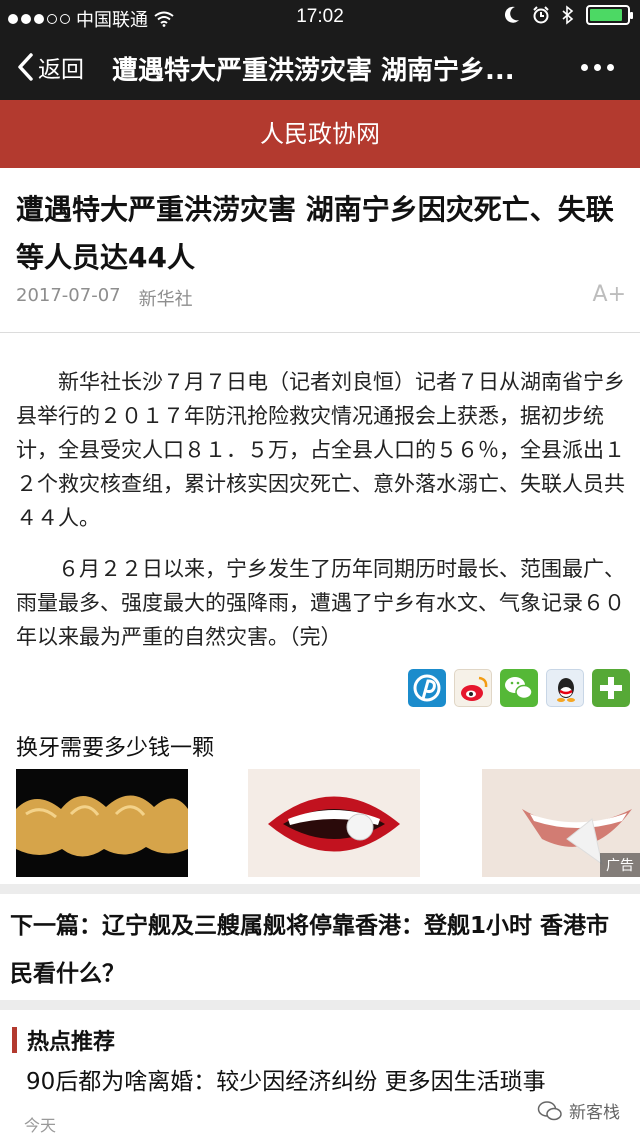 Image resolution: width=640 pixels, height=1138 pixels. Describe the element at coordinates (606, 15) in the screenshot. I see `battery-fill` at that location.